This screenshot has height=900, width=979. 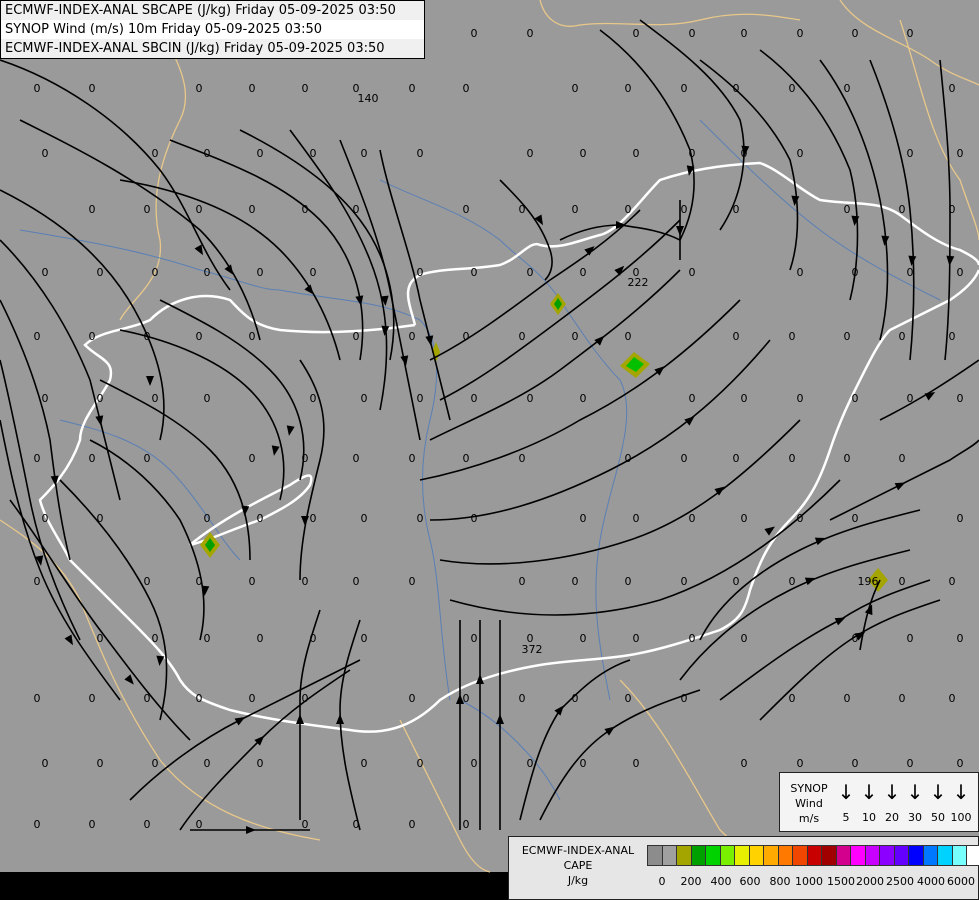 What do you see at coordinates (841, 881) in the screenshot?
I see `cape-scale-tick: 1500` at bounding box center [841, 881].